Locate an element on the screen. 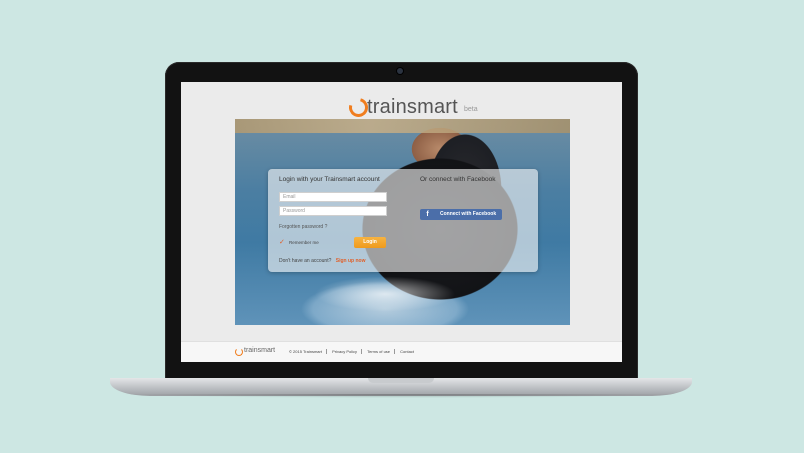 This screenshot has height=453, width=804. footer-link-terms: Terms of use is located at coordinates (379, 351).